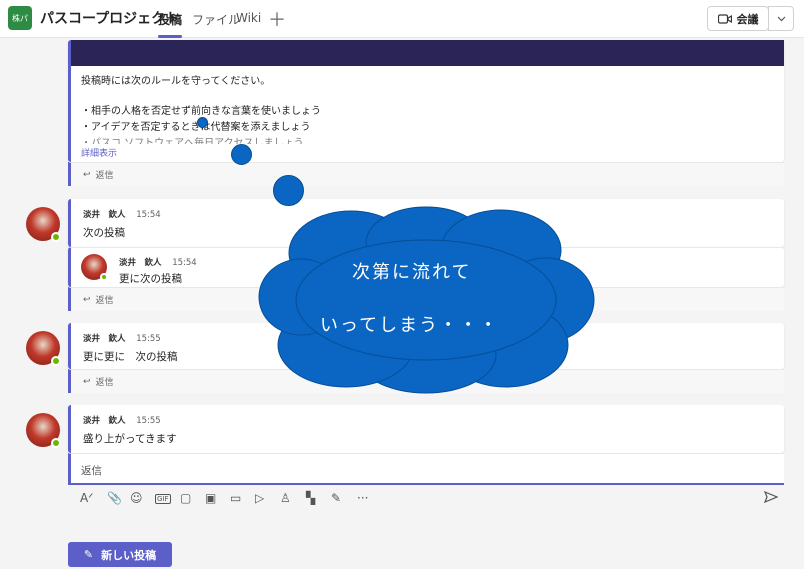 The width and height of the screenshot is (804, 569). What do you see at coordinates (163, 499) in the screenshot?
I see `gif-icon: GIF` at bounding box center [163, 499].